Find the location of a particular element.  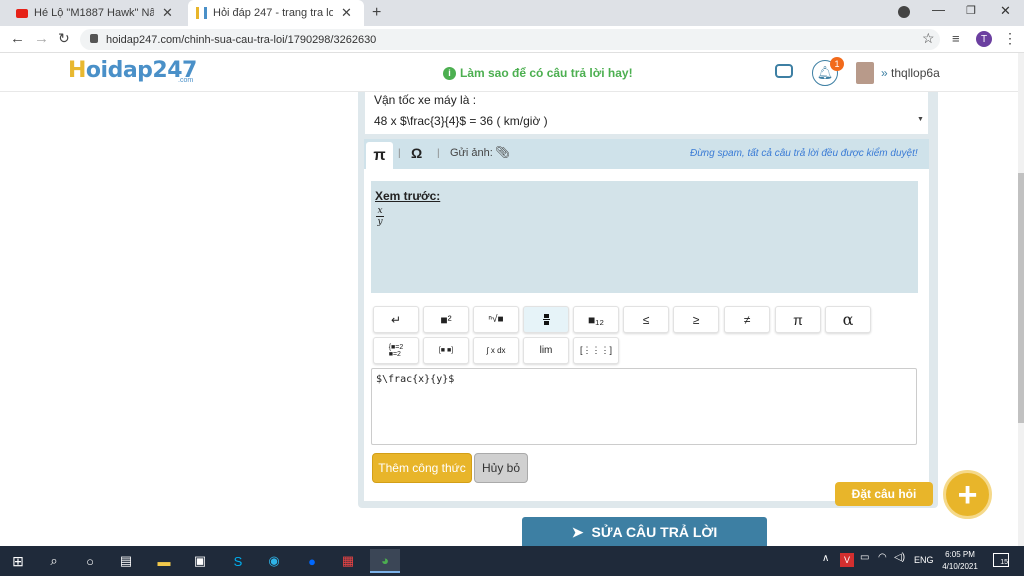

formula-input: $\frac{x}{y}$ is located at coordinates (644, 406).